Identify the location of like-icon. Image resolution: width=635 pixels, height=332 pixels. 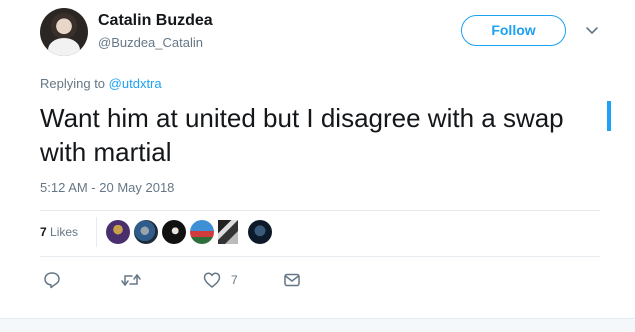
(212, 280).